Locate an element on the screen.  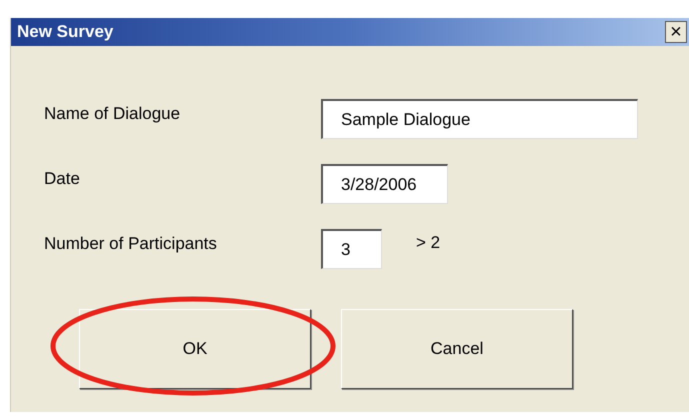
text-field: Sample Dialogue is located at coordinates (479, 119).